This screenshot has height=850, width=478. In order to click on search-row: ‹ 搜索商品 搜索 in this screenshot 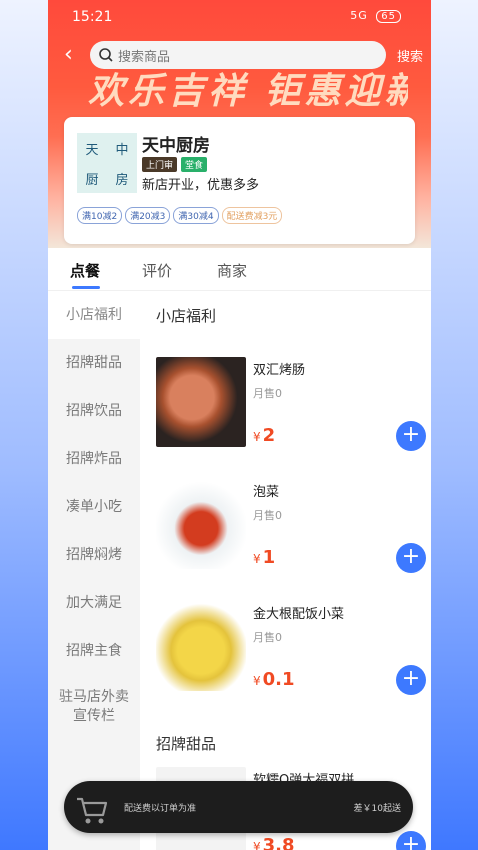, I will do `click(239, 56)`.